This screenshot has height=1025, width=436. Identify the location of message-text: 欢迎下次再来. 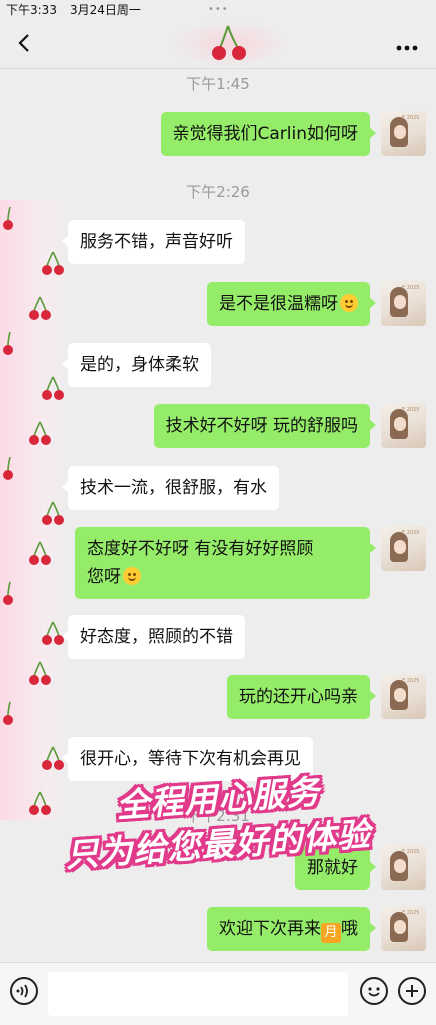
(270, 929).